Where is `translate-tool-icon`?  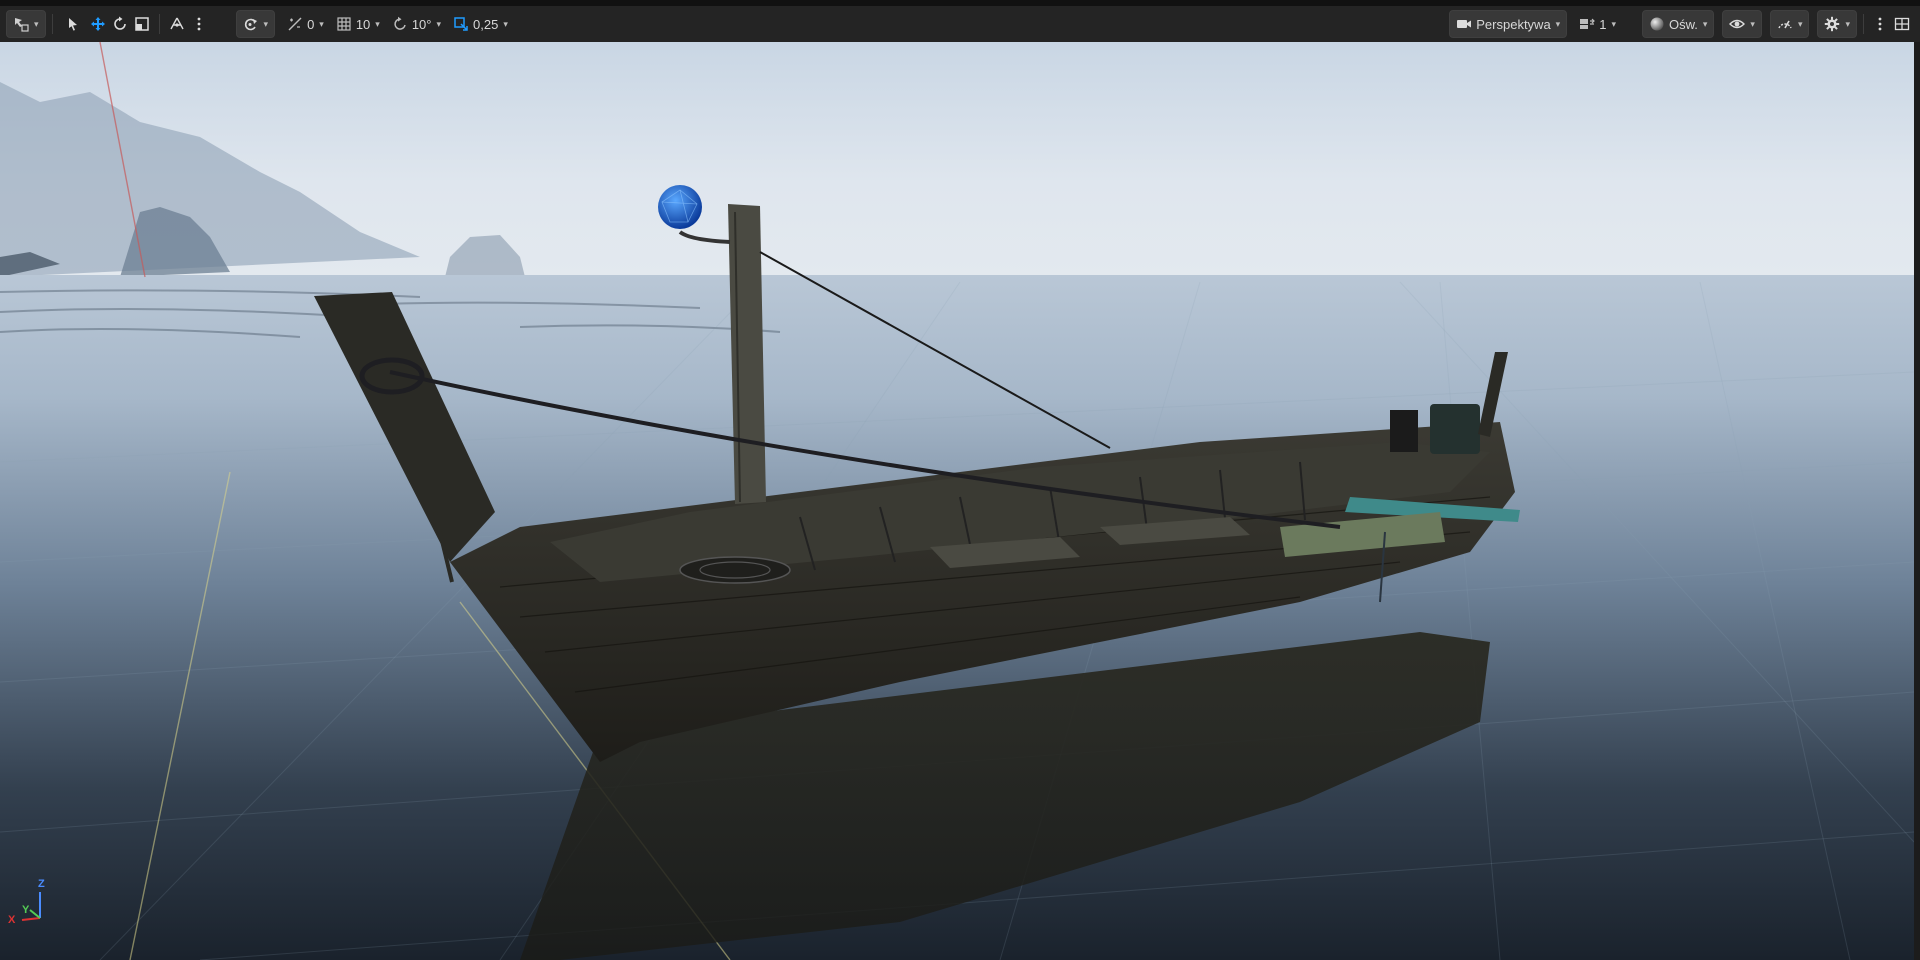
translate-tool-icon is located at coordinates (98, 24).